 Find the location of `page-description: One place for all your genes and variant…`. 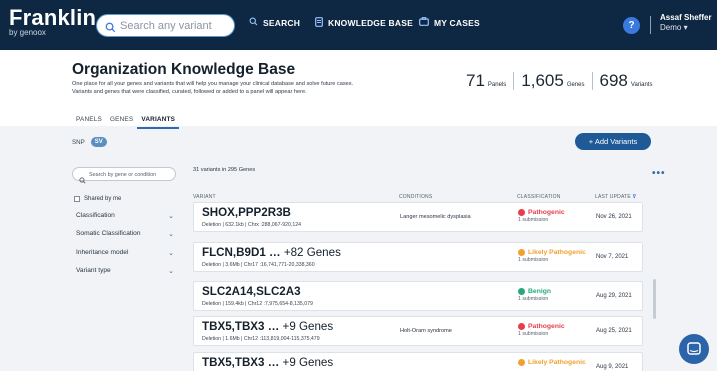

page-description: One place for all your genes and variant… is located at coordinates (242, 88).